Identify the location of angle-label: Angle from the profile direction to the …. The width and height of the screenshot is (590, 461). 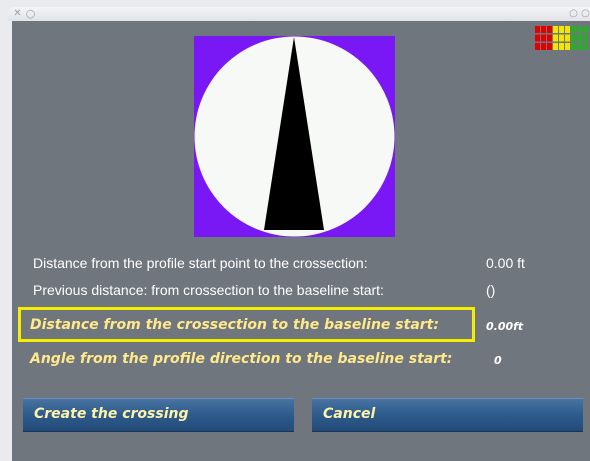
(241, 359).